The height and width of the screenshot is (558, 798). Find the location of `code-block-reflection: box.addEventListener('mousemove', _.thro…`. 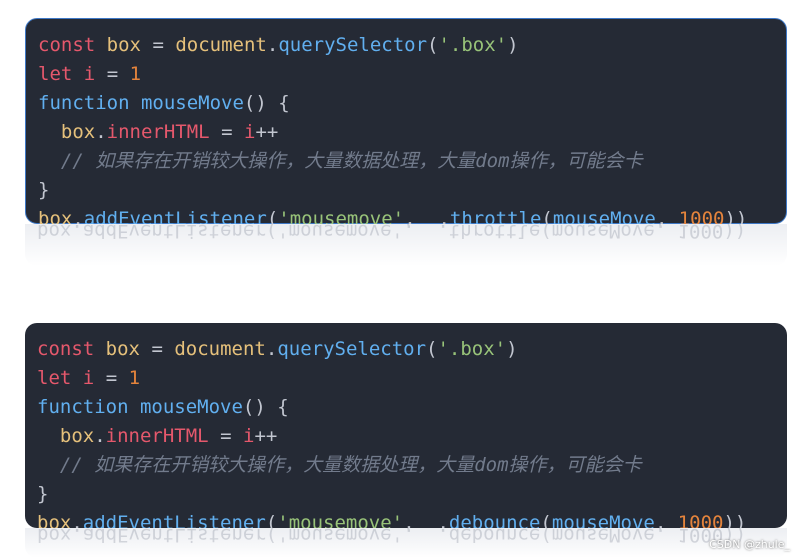

code-block-reflection: box.addEventListener('mousemove', _.thro… is located at coordinates (406, 245).